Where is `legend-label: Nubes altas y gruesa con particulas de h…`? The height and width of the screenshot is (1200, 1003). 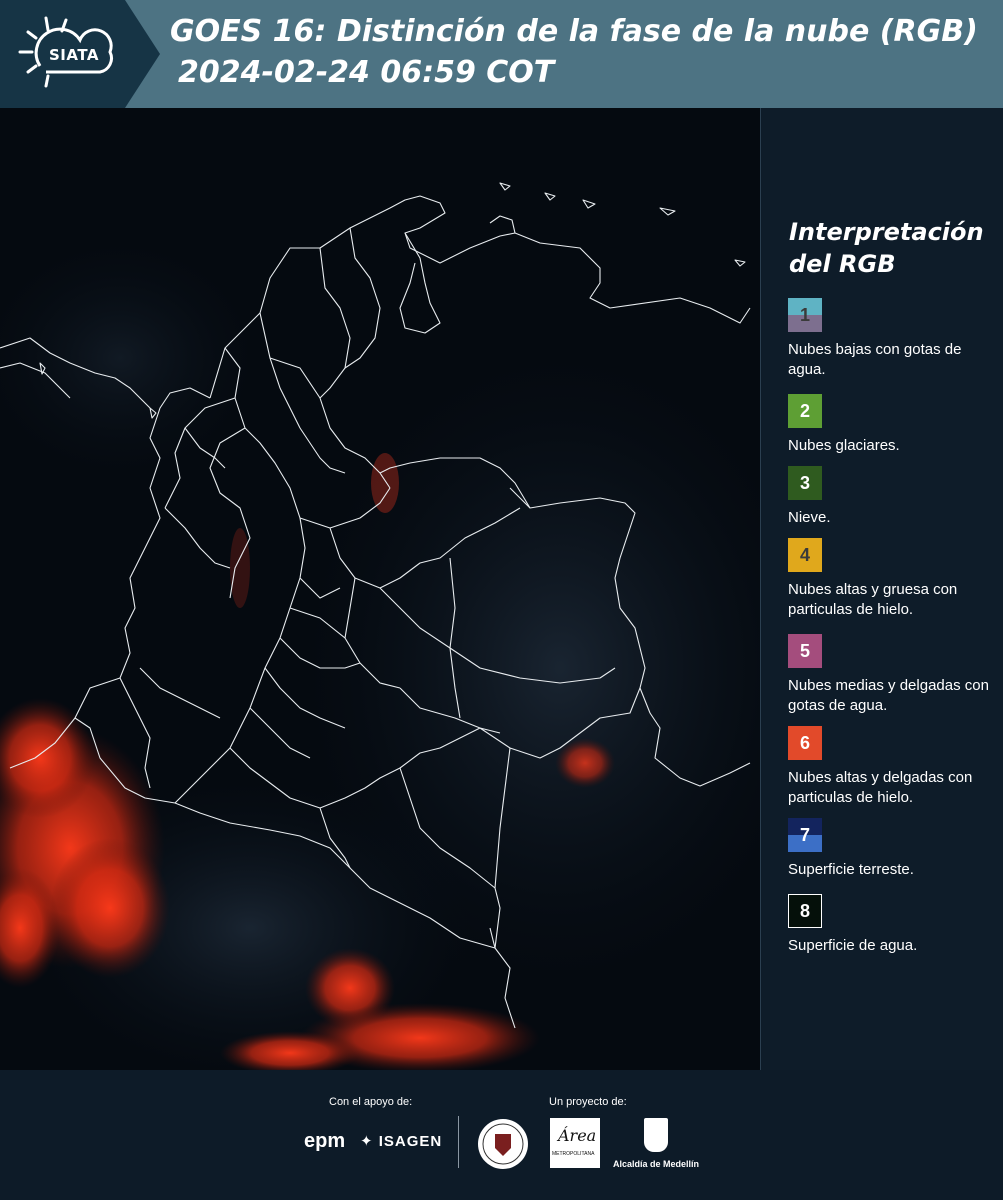
legend-label: Nubes altas y gruesa con particulas de h… is located at coordinates (873, 599).